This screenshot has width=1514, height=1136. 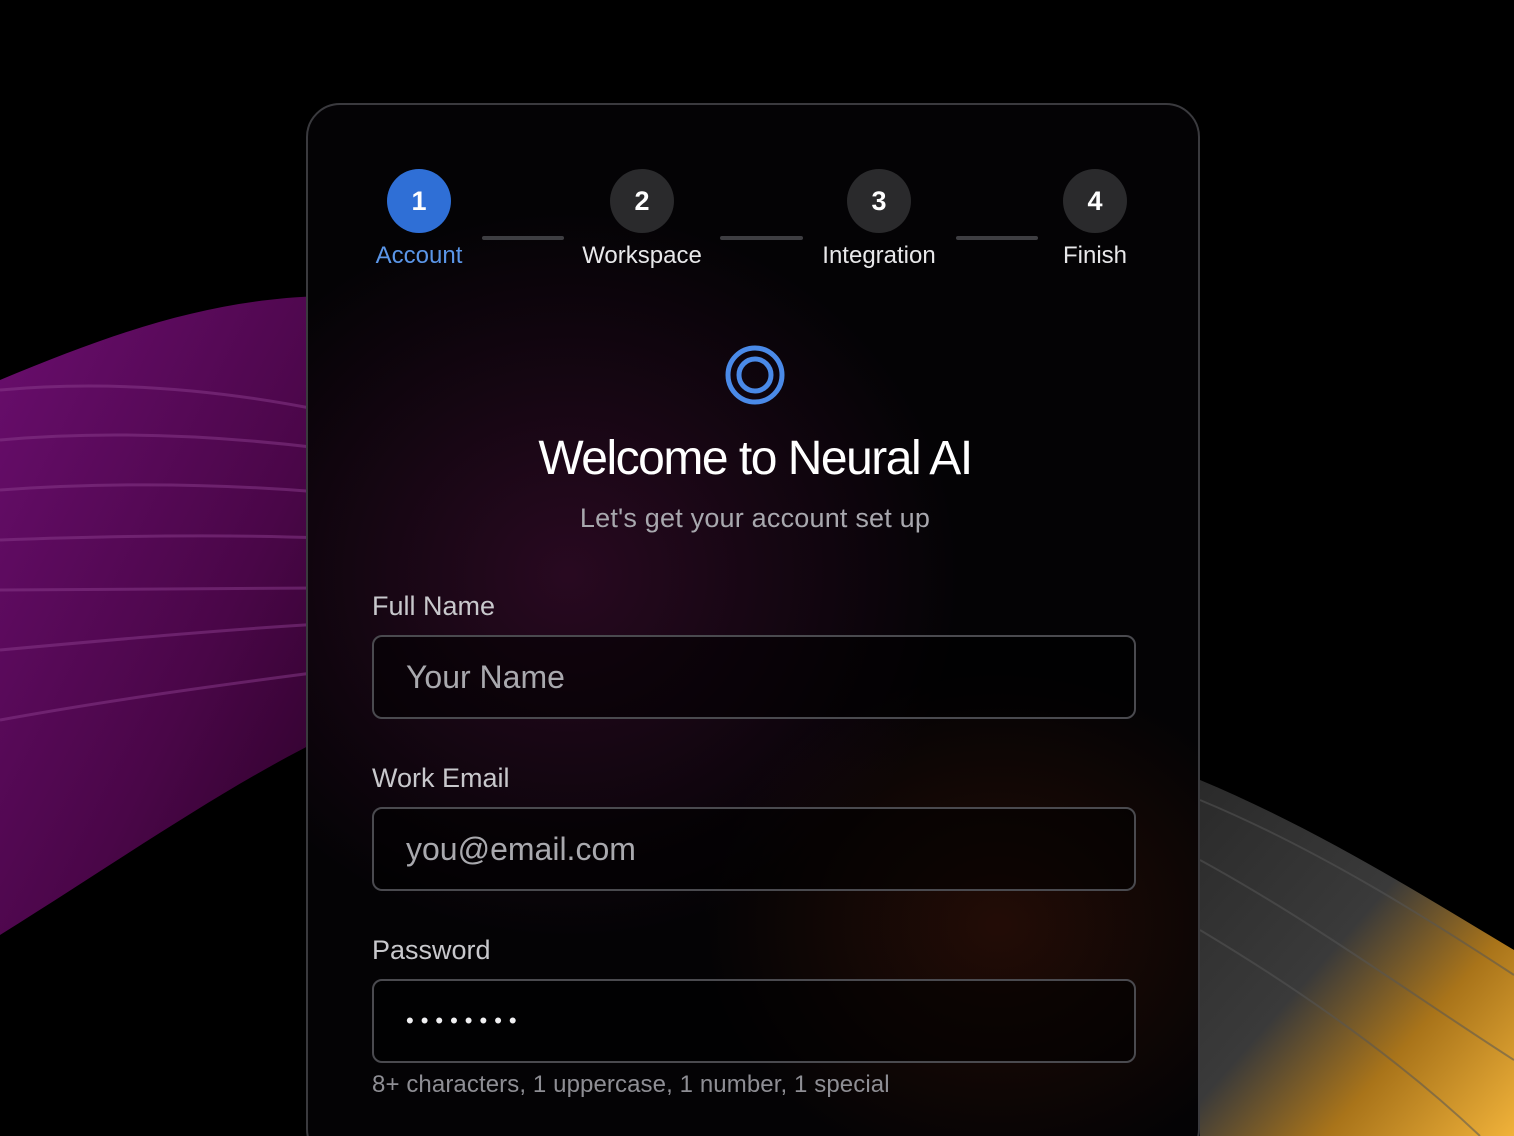 What do you see at coordinates (1095, 255) in the screenshot?
I see `step-label: Finish` at bounding box center [1095, 255].